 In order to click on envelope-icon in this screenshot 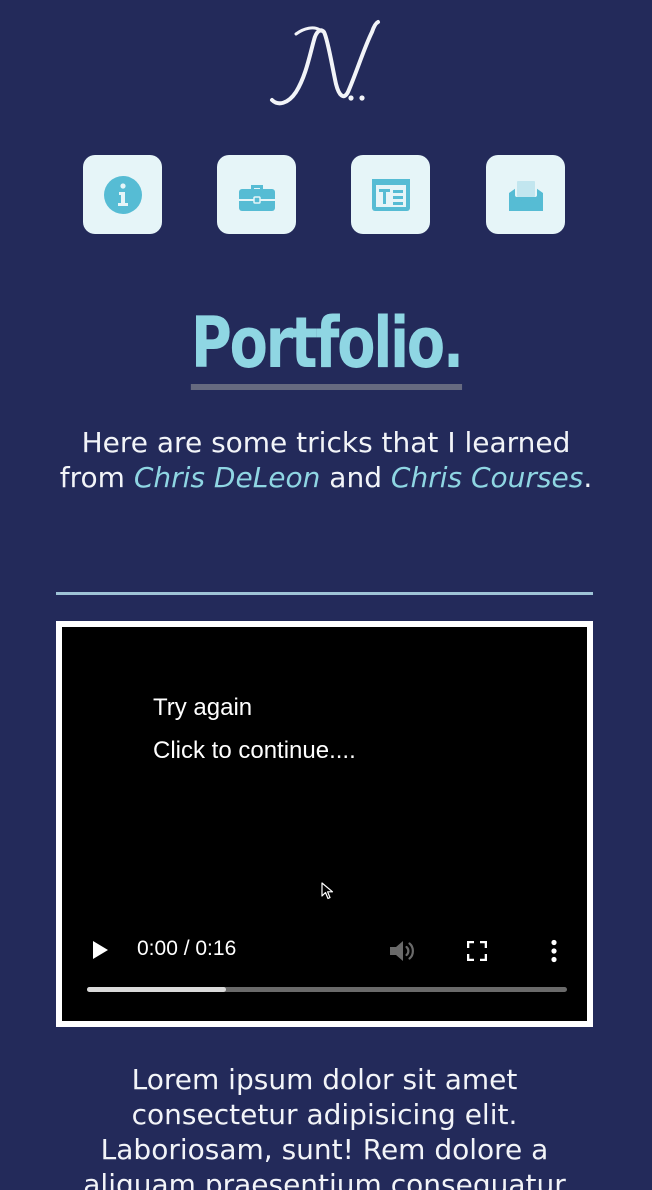, I will do `click(525, 194)`.